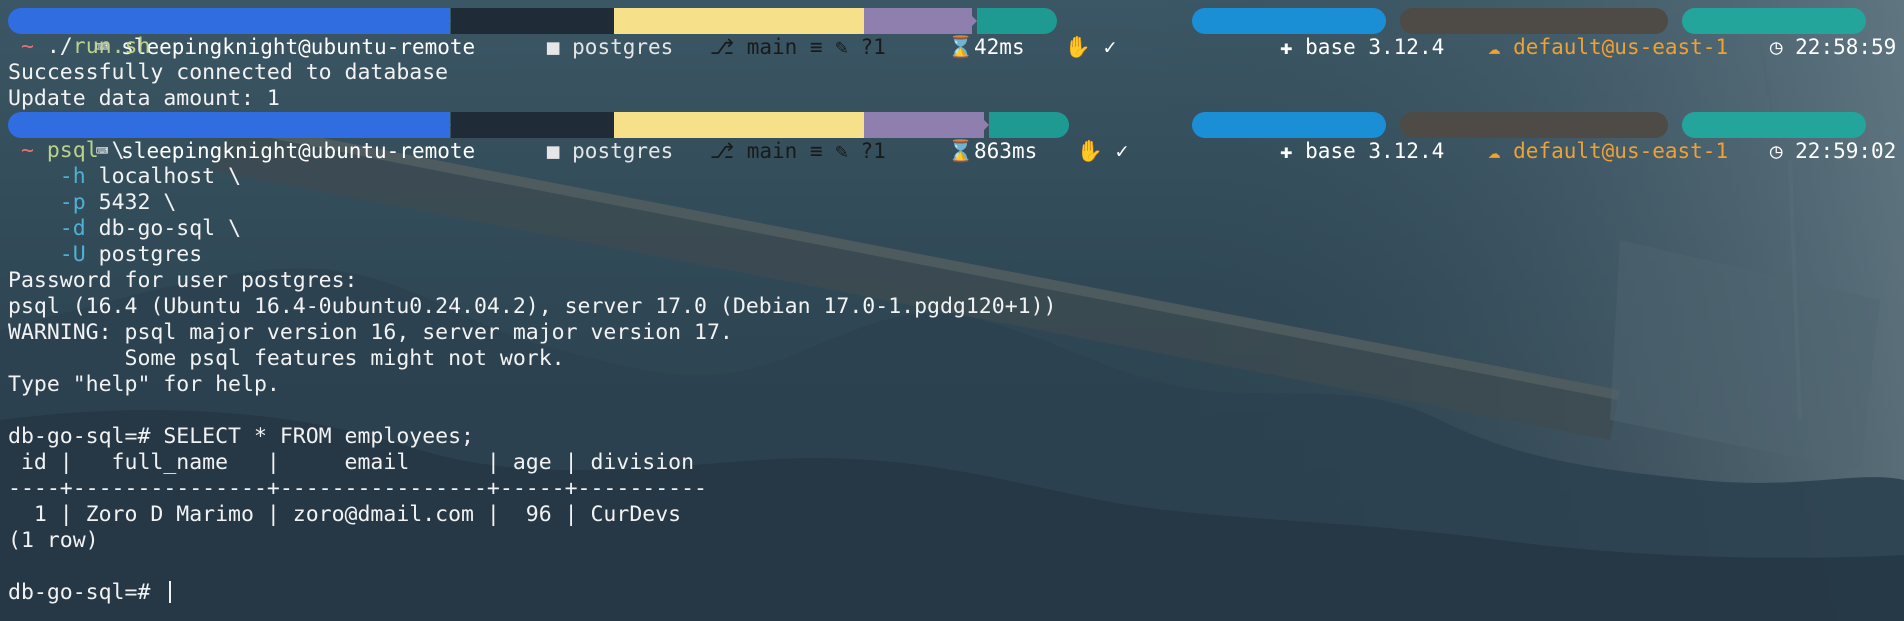  Describe the element at coordinates (86, 592) in the screenshot. I see `psql-prompt: db-go-sql=#` at that location.